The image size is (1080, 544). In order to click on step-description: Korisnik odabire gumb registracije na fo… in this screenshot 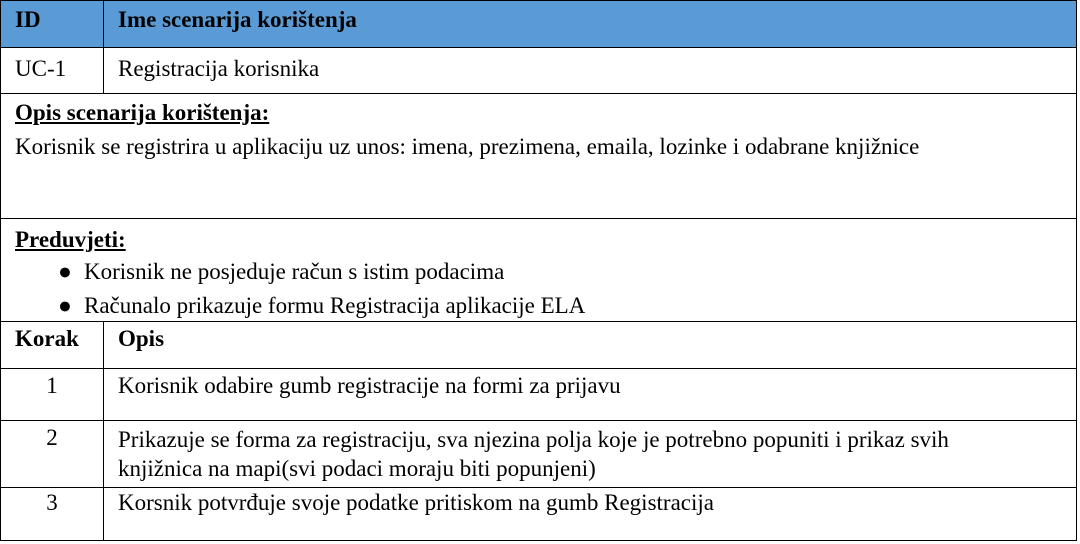, I will do `click(369, 385)`.